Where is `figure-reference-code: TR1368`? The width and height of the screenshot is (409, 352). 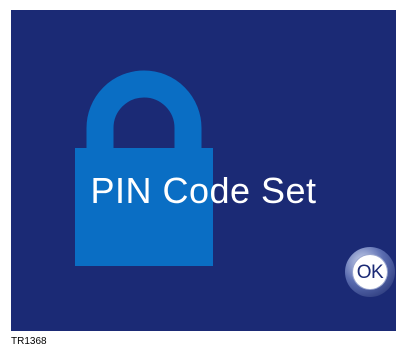 figure-reference-code: TR1368 is located at coordinates (29, 341).